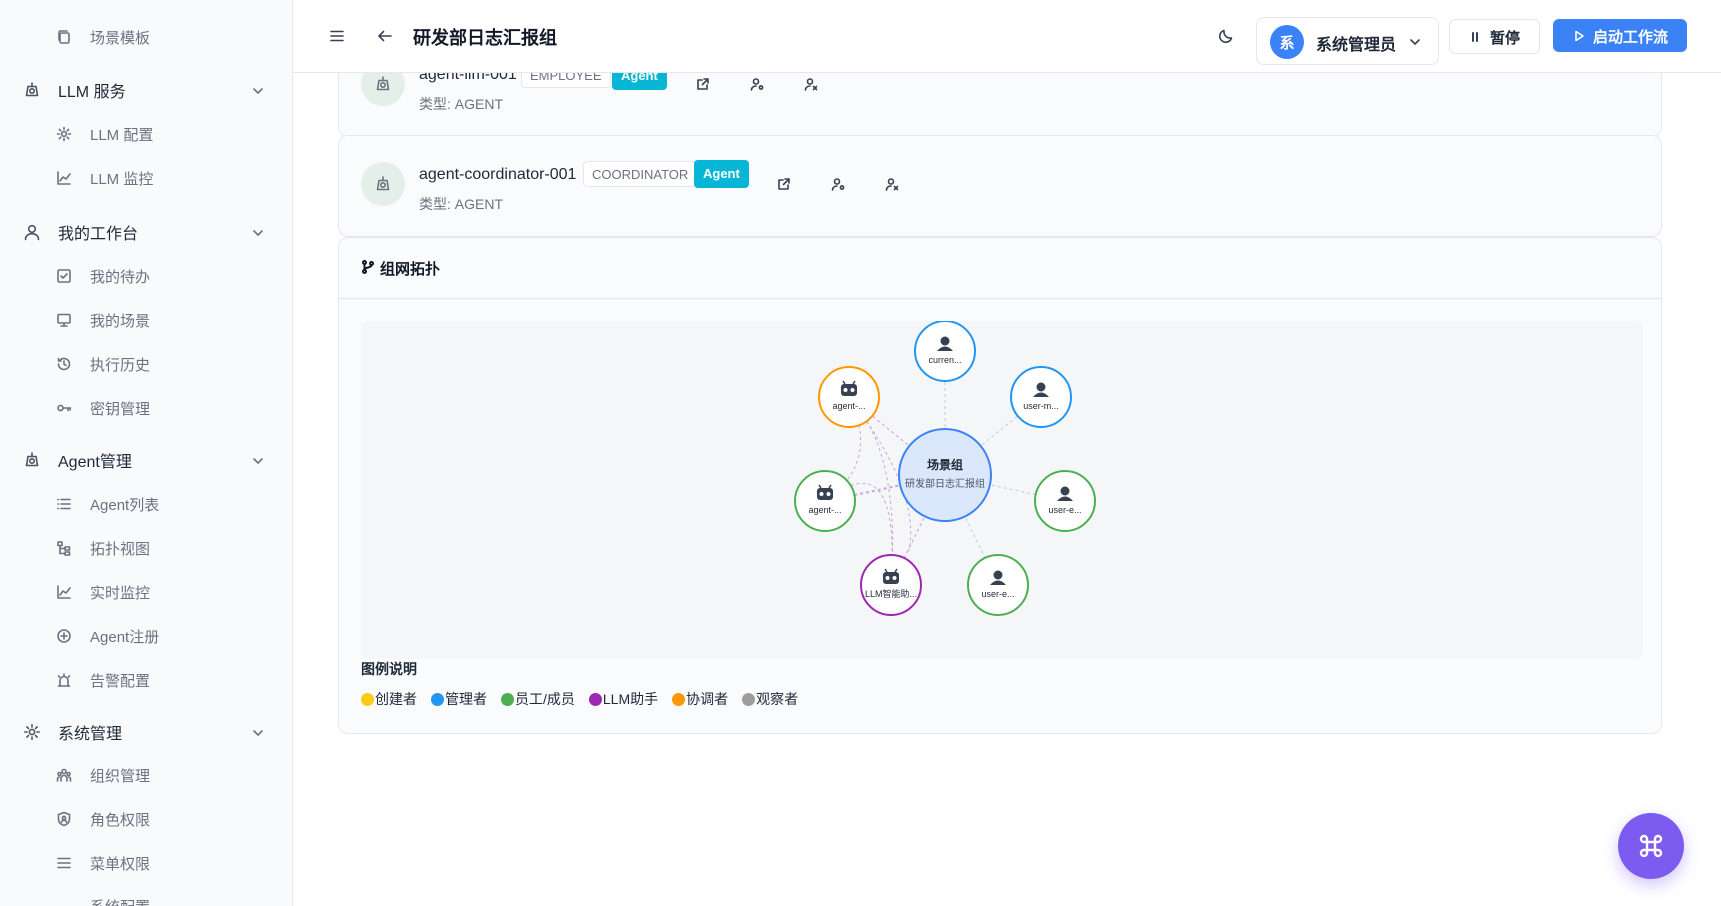  What do you see at coordinates (120, 820) in the screenshot?
I see `sidebar-item-label: 角色权限` at bounding box center [120, 820].